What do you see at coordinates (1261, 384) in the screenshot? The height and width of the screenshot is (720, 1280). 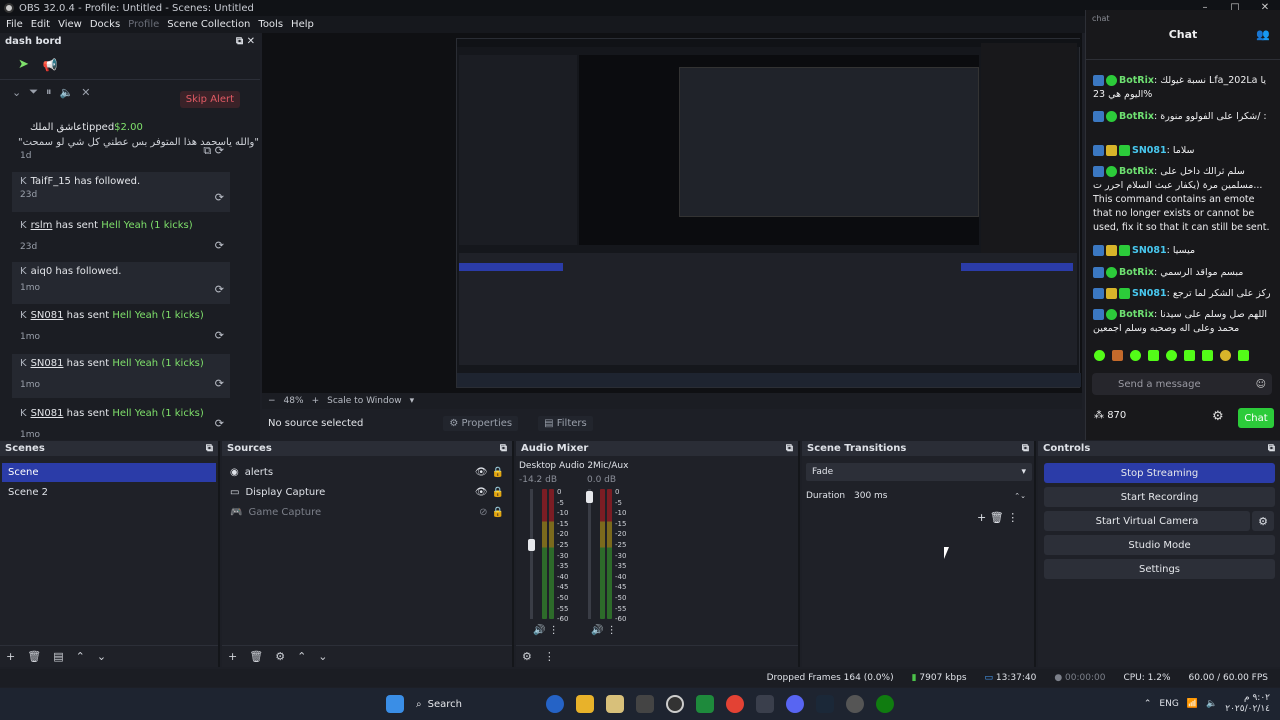 I see `emoji-icon: ☺` at bounding box center [1261, 384].